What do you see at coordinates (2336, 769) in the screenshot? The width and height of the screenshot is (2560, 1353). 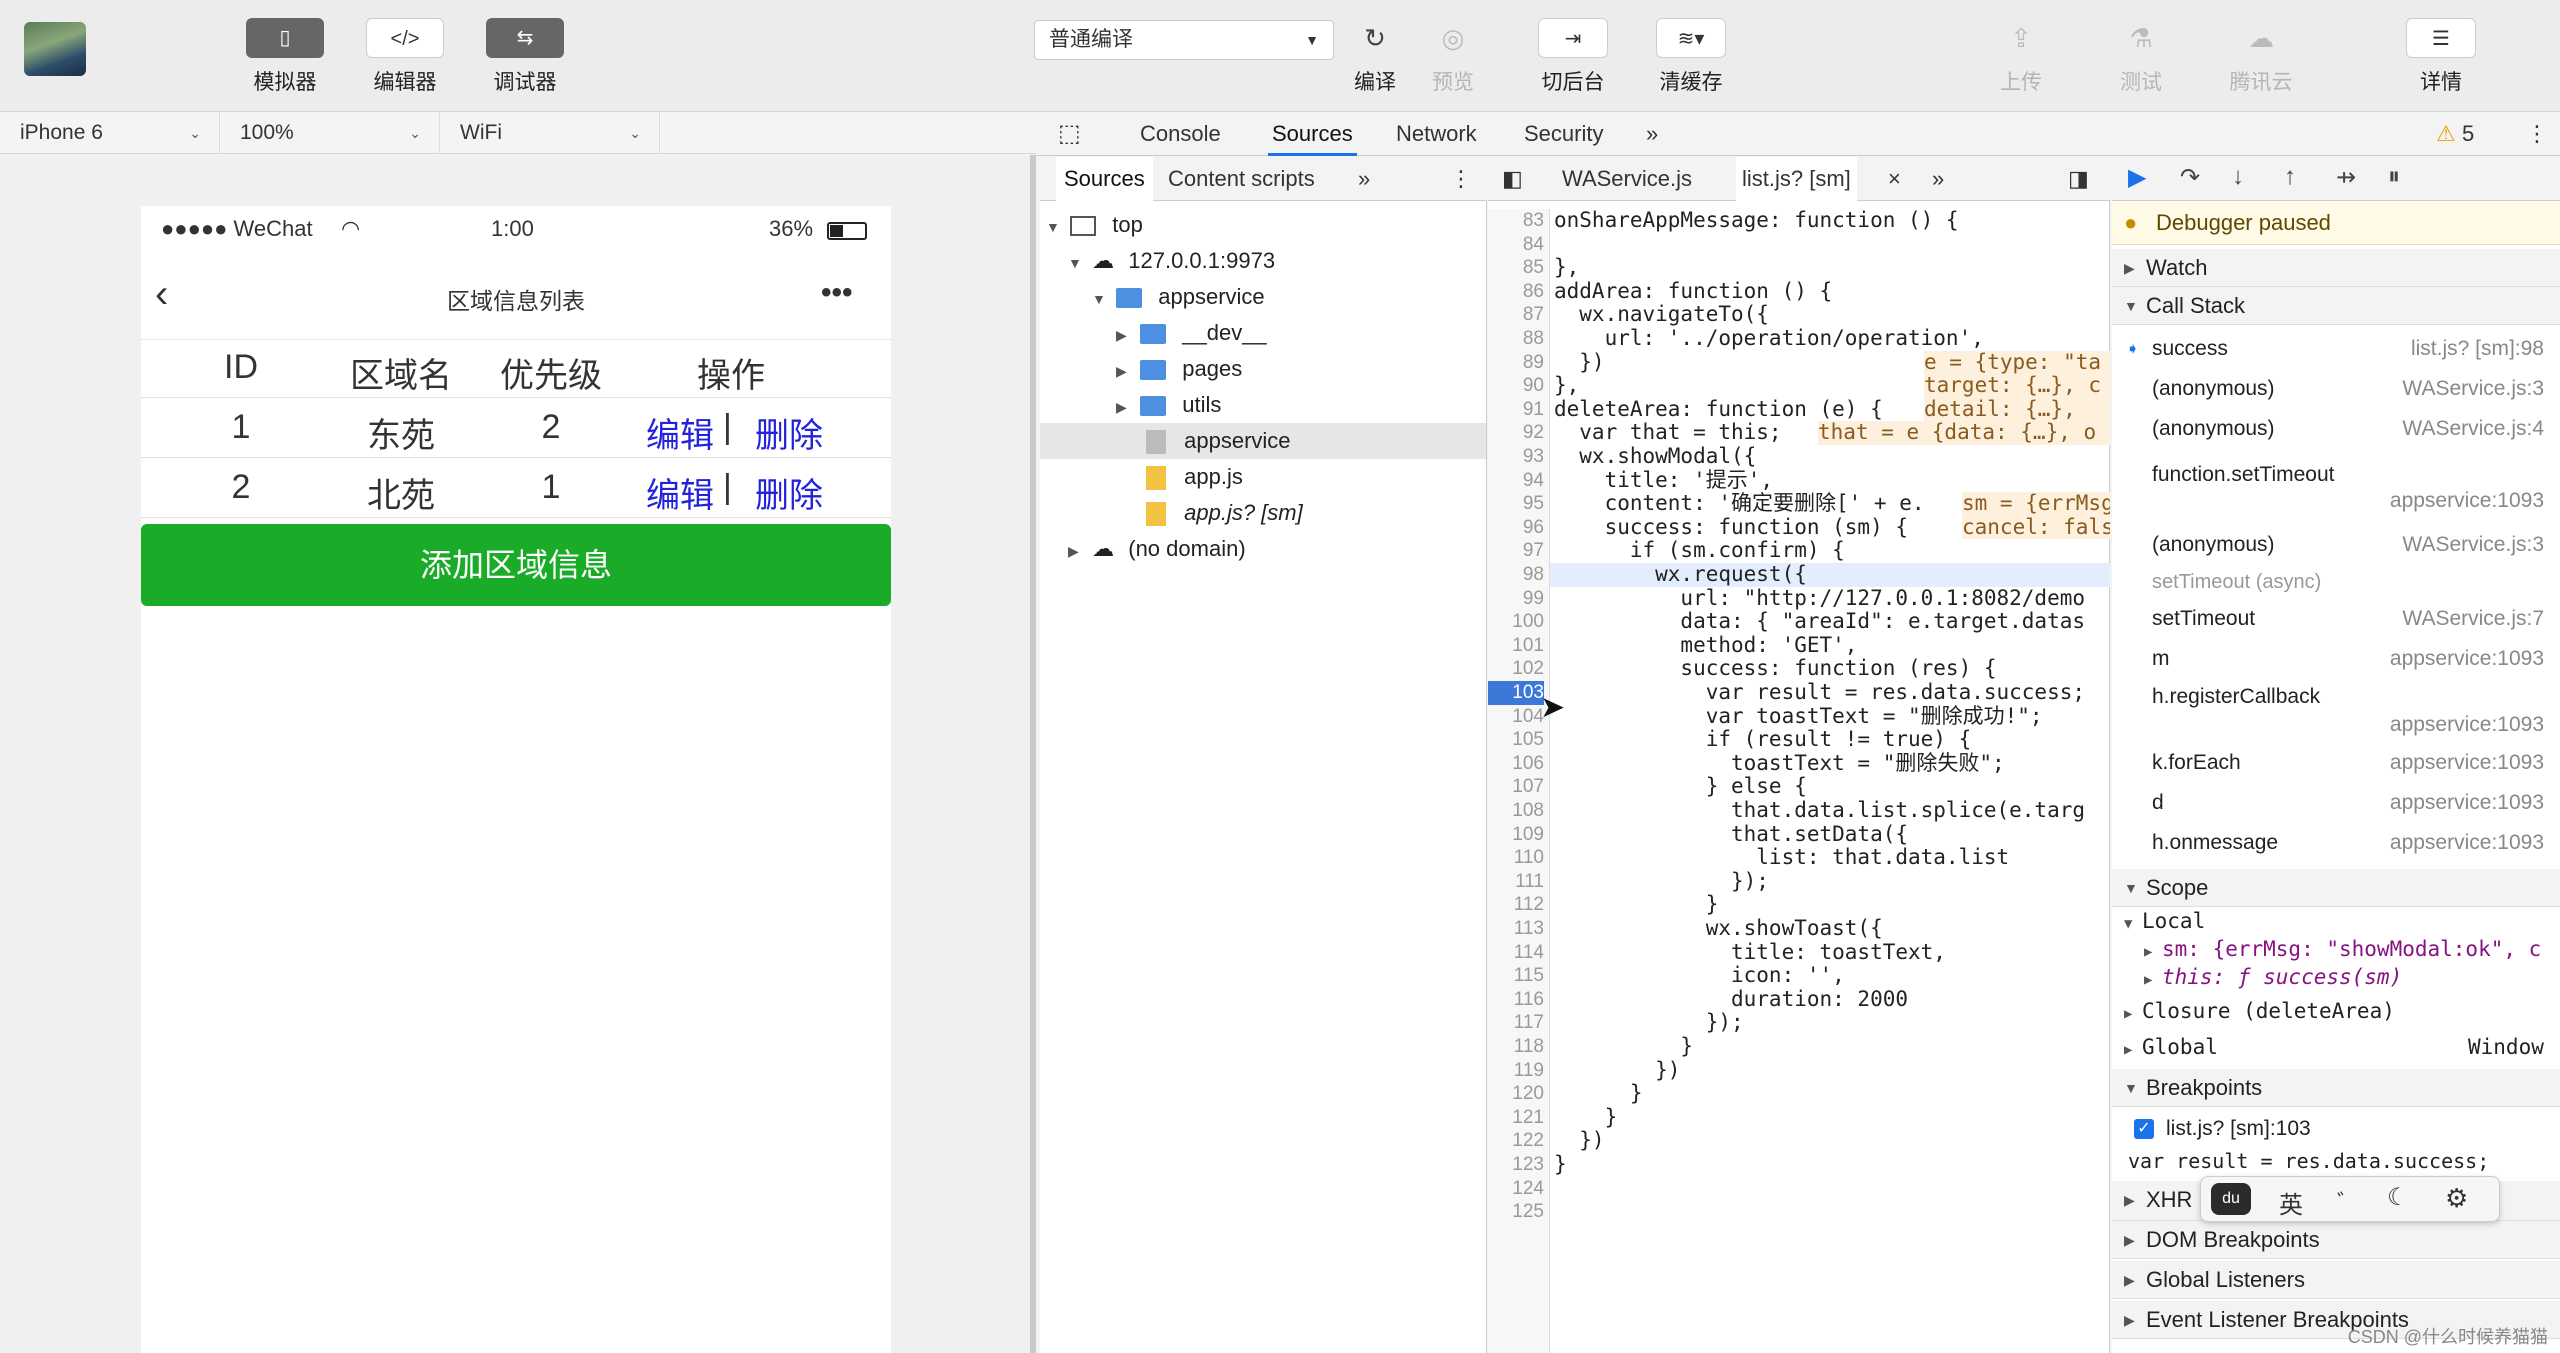 I see `call-frame: k.forEach appservice:1093` at bounding box center [2336, 769].